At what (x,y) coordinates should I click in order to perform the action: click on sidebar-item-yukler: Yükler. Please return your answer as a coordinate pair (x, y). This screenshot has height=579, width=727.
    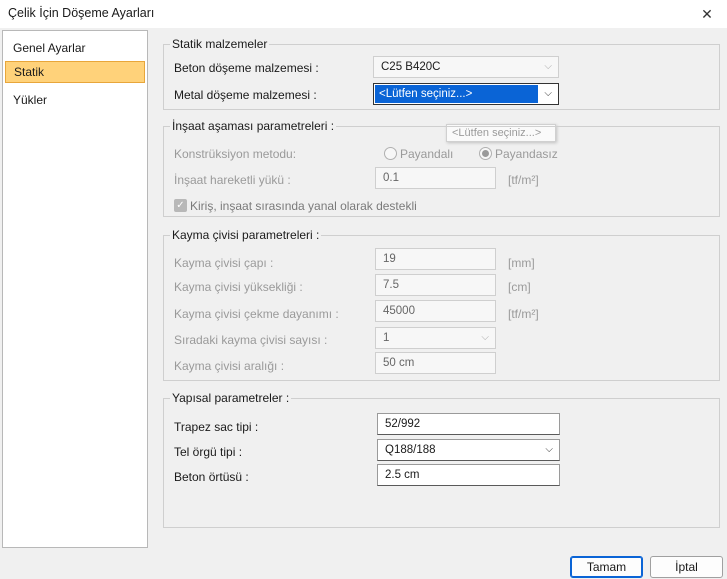
    Looking at the image, I should click on (75, 100).